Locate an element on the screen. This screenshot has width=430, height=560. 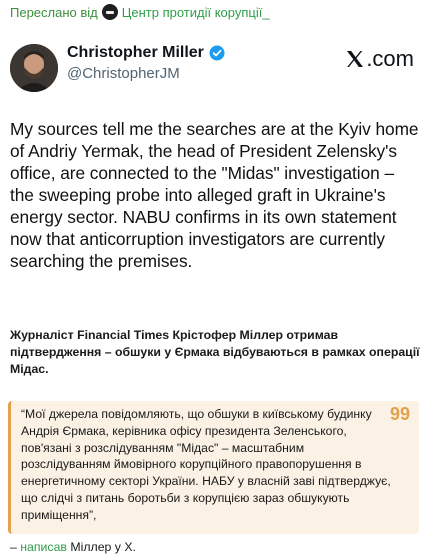
author-avatar is located at coordinates (34, 68).